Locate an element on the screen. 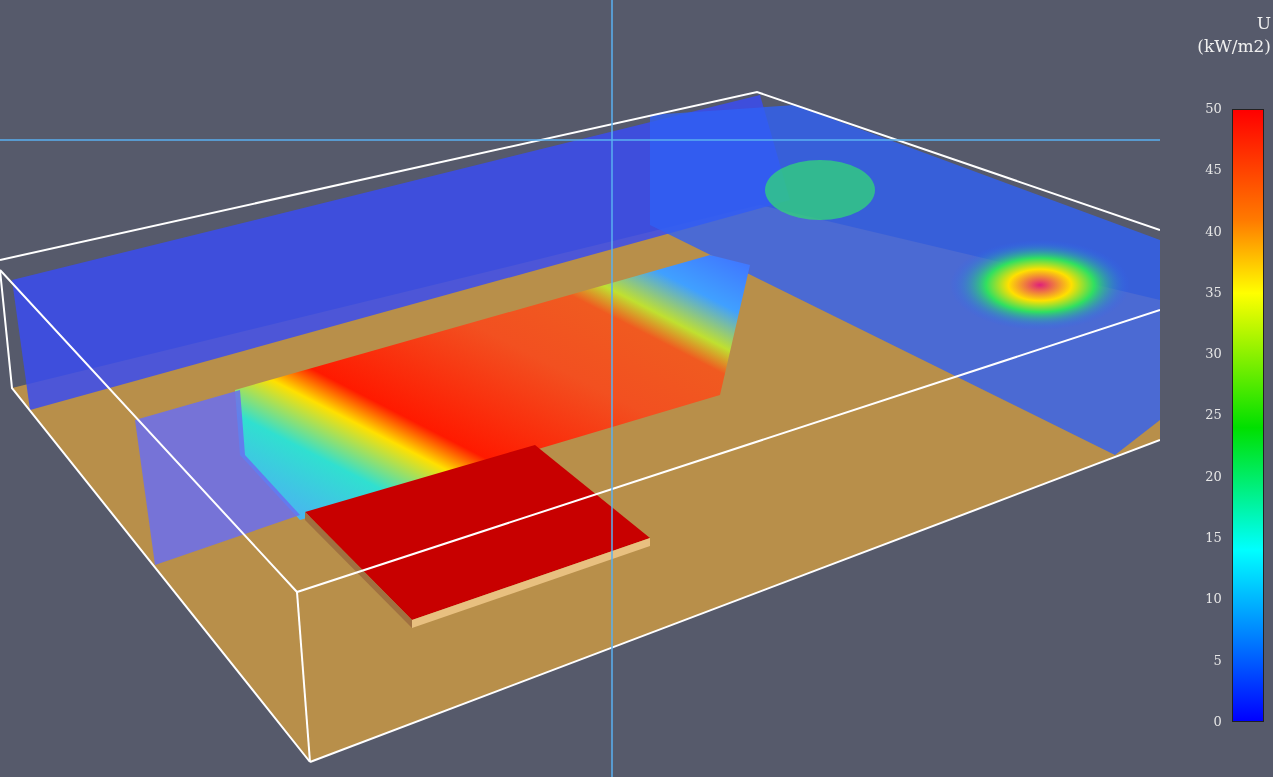 This screenshot has height=777, width=1273. tick-label: 30 is located at coordinates (1213, 354).